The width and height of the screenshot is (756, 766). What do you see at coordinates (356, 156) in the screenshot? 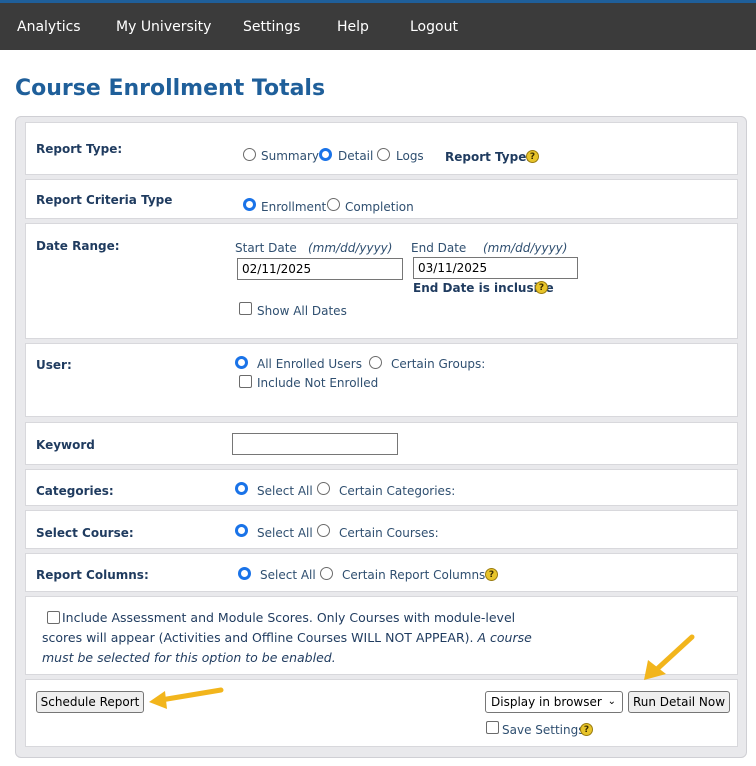
I see `radio-detail-label: Detail` at bounding box center [356, 156].